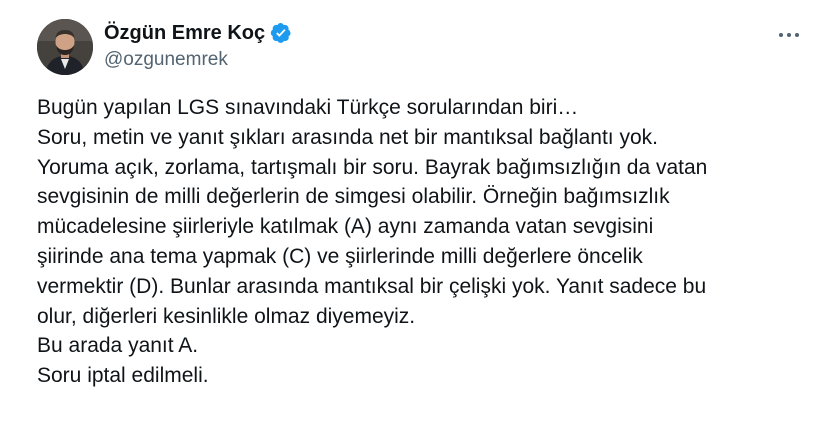  What do you see at coordinates (184, 33) in the screenshot?
I see `author-name: Özgün Emre Koç` at bounding box center [184, 33].